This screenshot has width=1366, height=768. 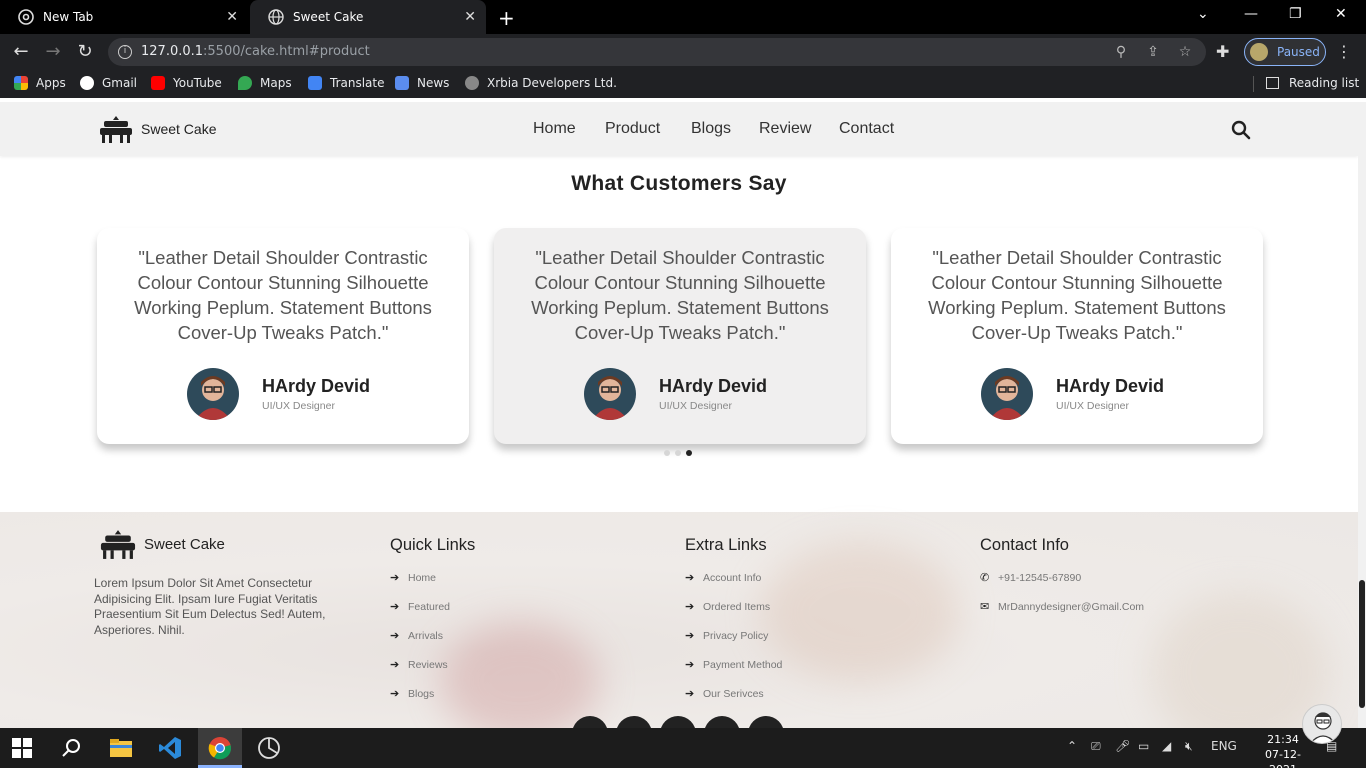 I want to click on nav-home: Home, so click(x=554, y=129).